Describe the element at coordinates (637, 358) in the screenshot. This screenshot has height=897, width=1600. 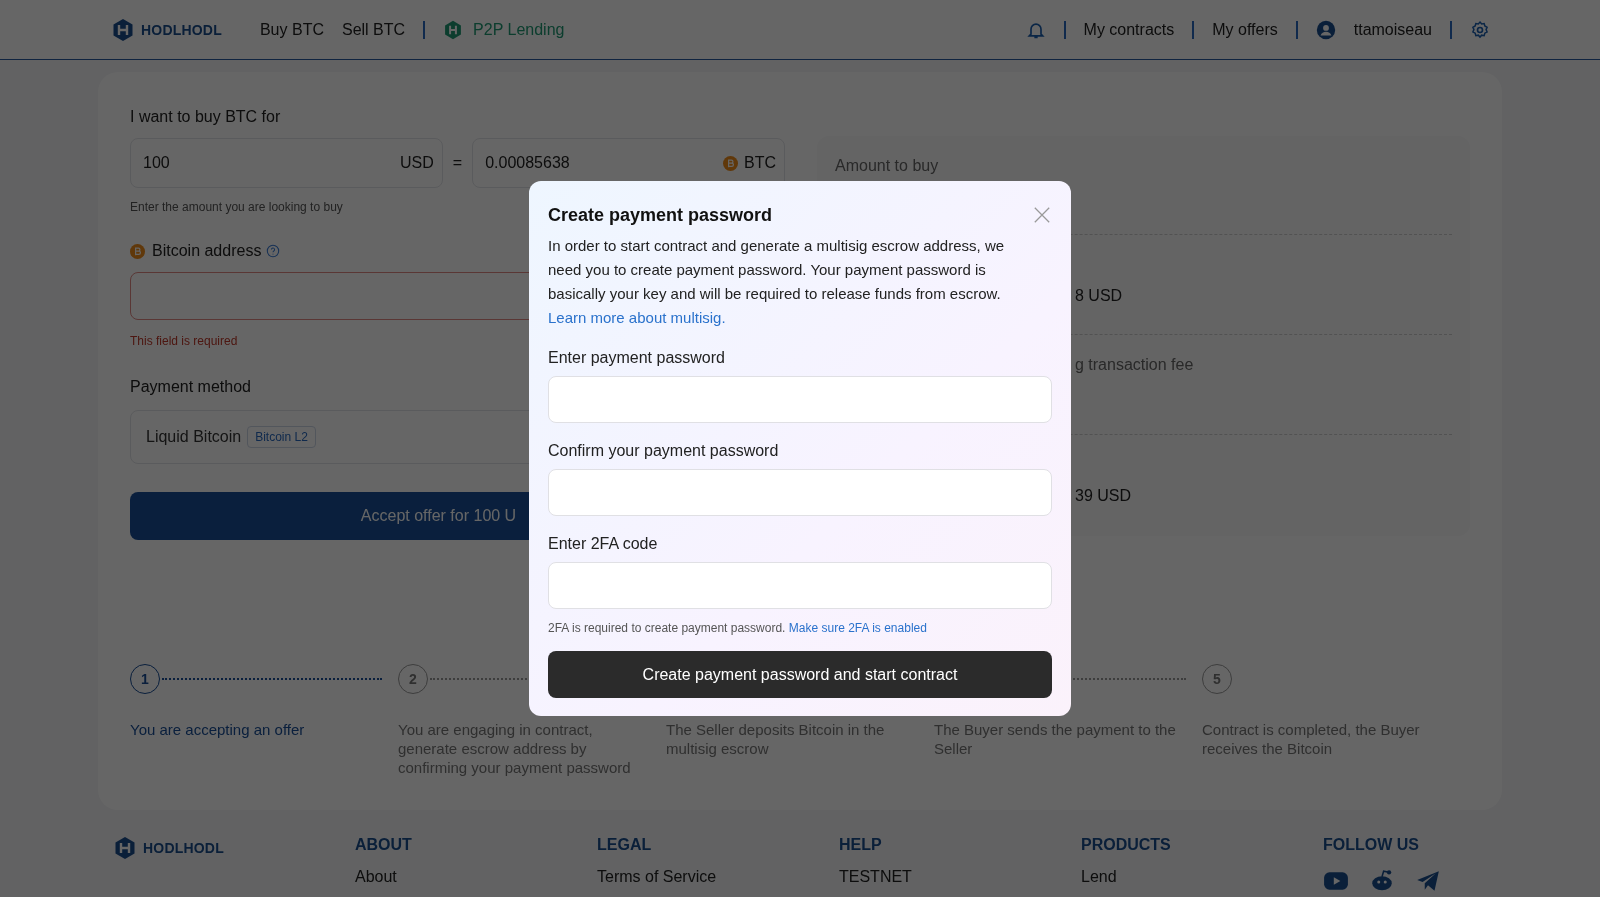
I see `field-label: Enter payment password` at that location.